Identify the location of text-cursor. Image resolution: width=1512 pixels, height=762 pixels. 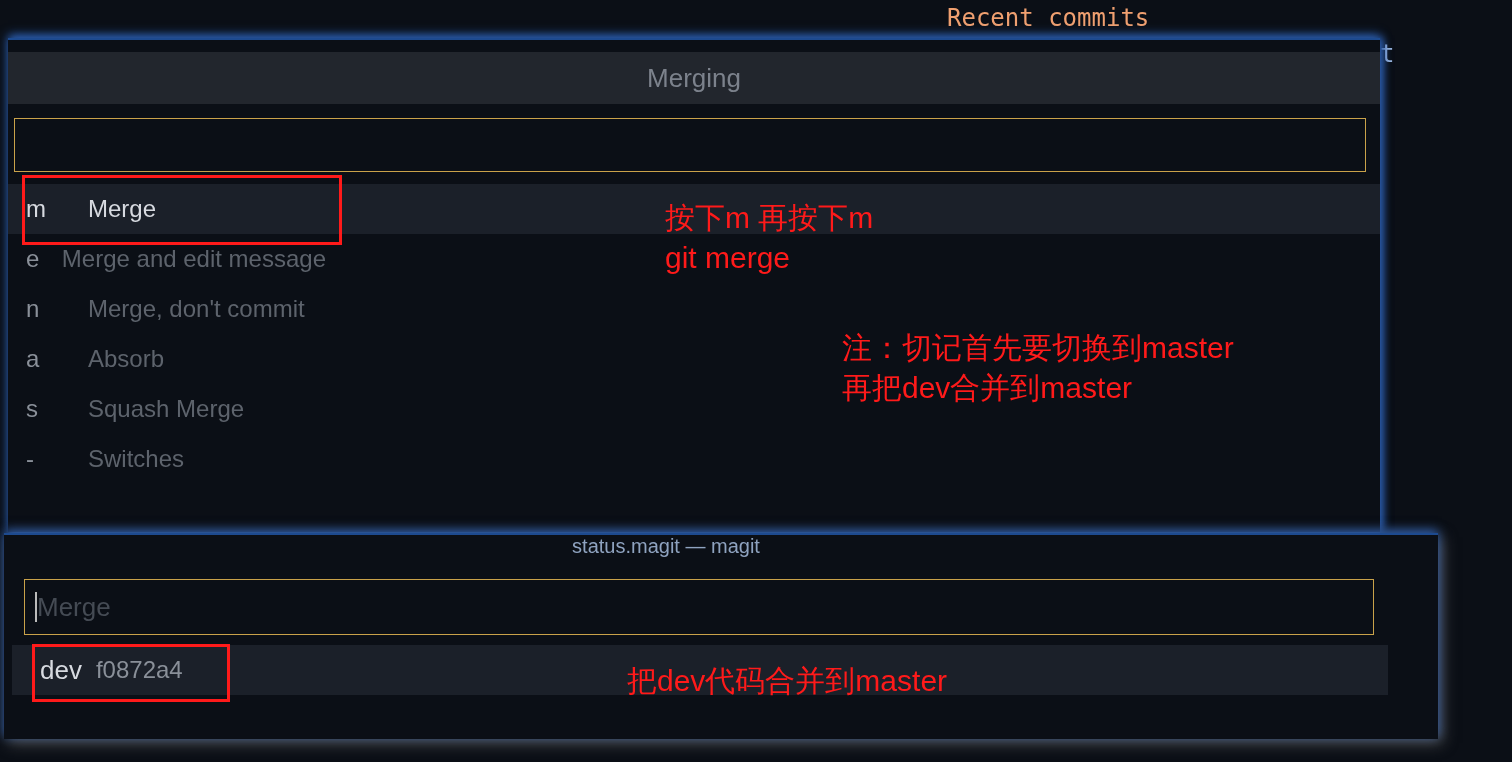
(36, 607).